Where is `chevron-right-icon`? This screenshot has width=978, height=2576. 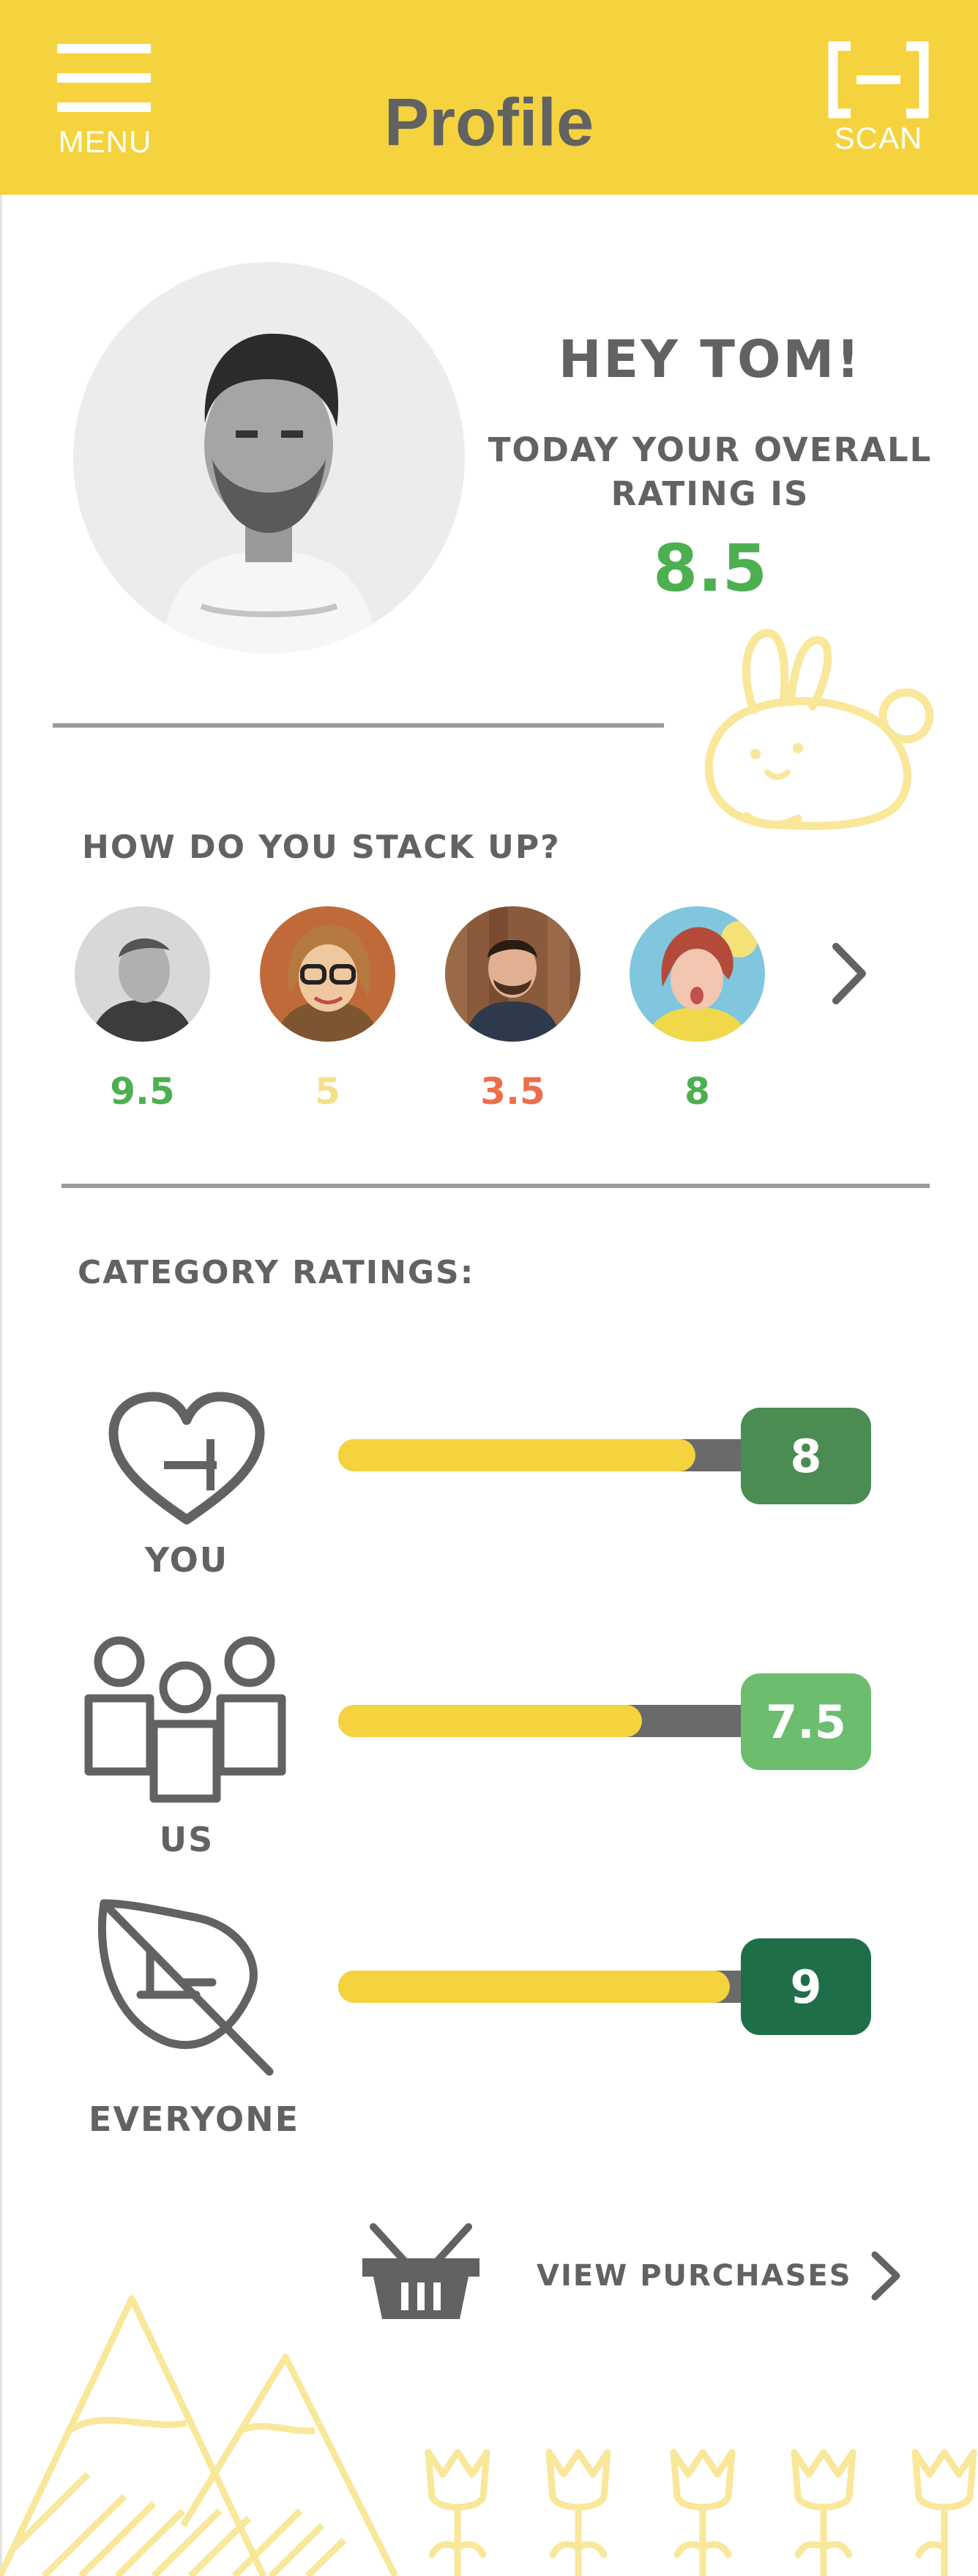 chevron-right-icon is located at coordinates (849, 974).